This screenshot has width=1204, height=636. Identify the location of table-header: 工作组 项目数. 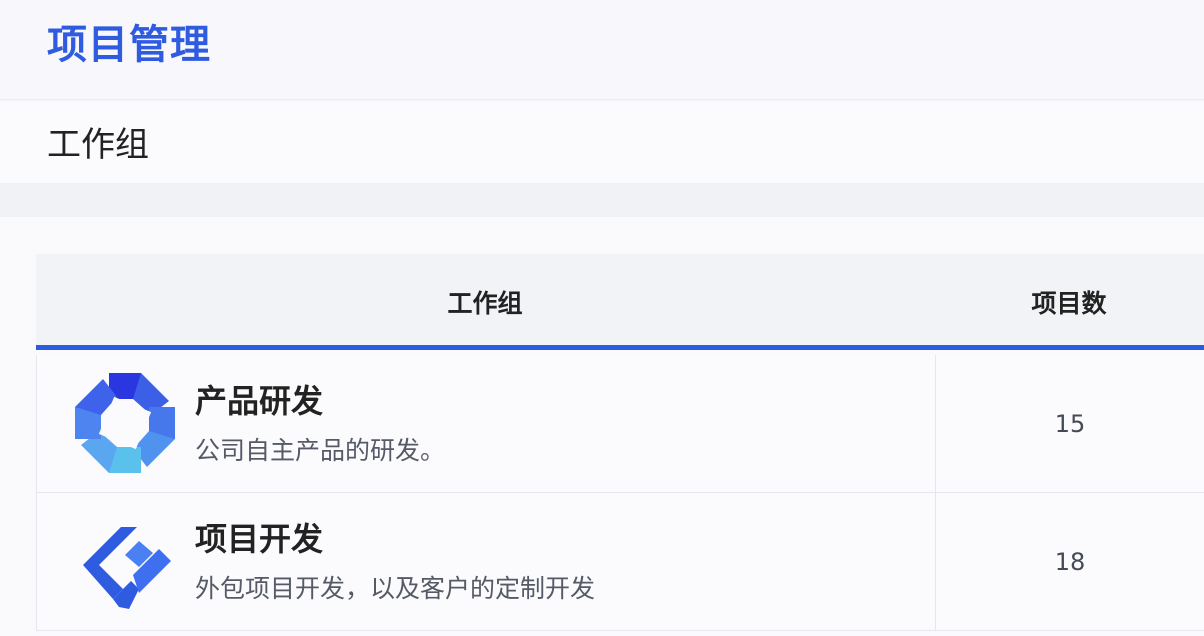
(620, 302).